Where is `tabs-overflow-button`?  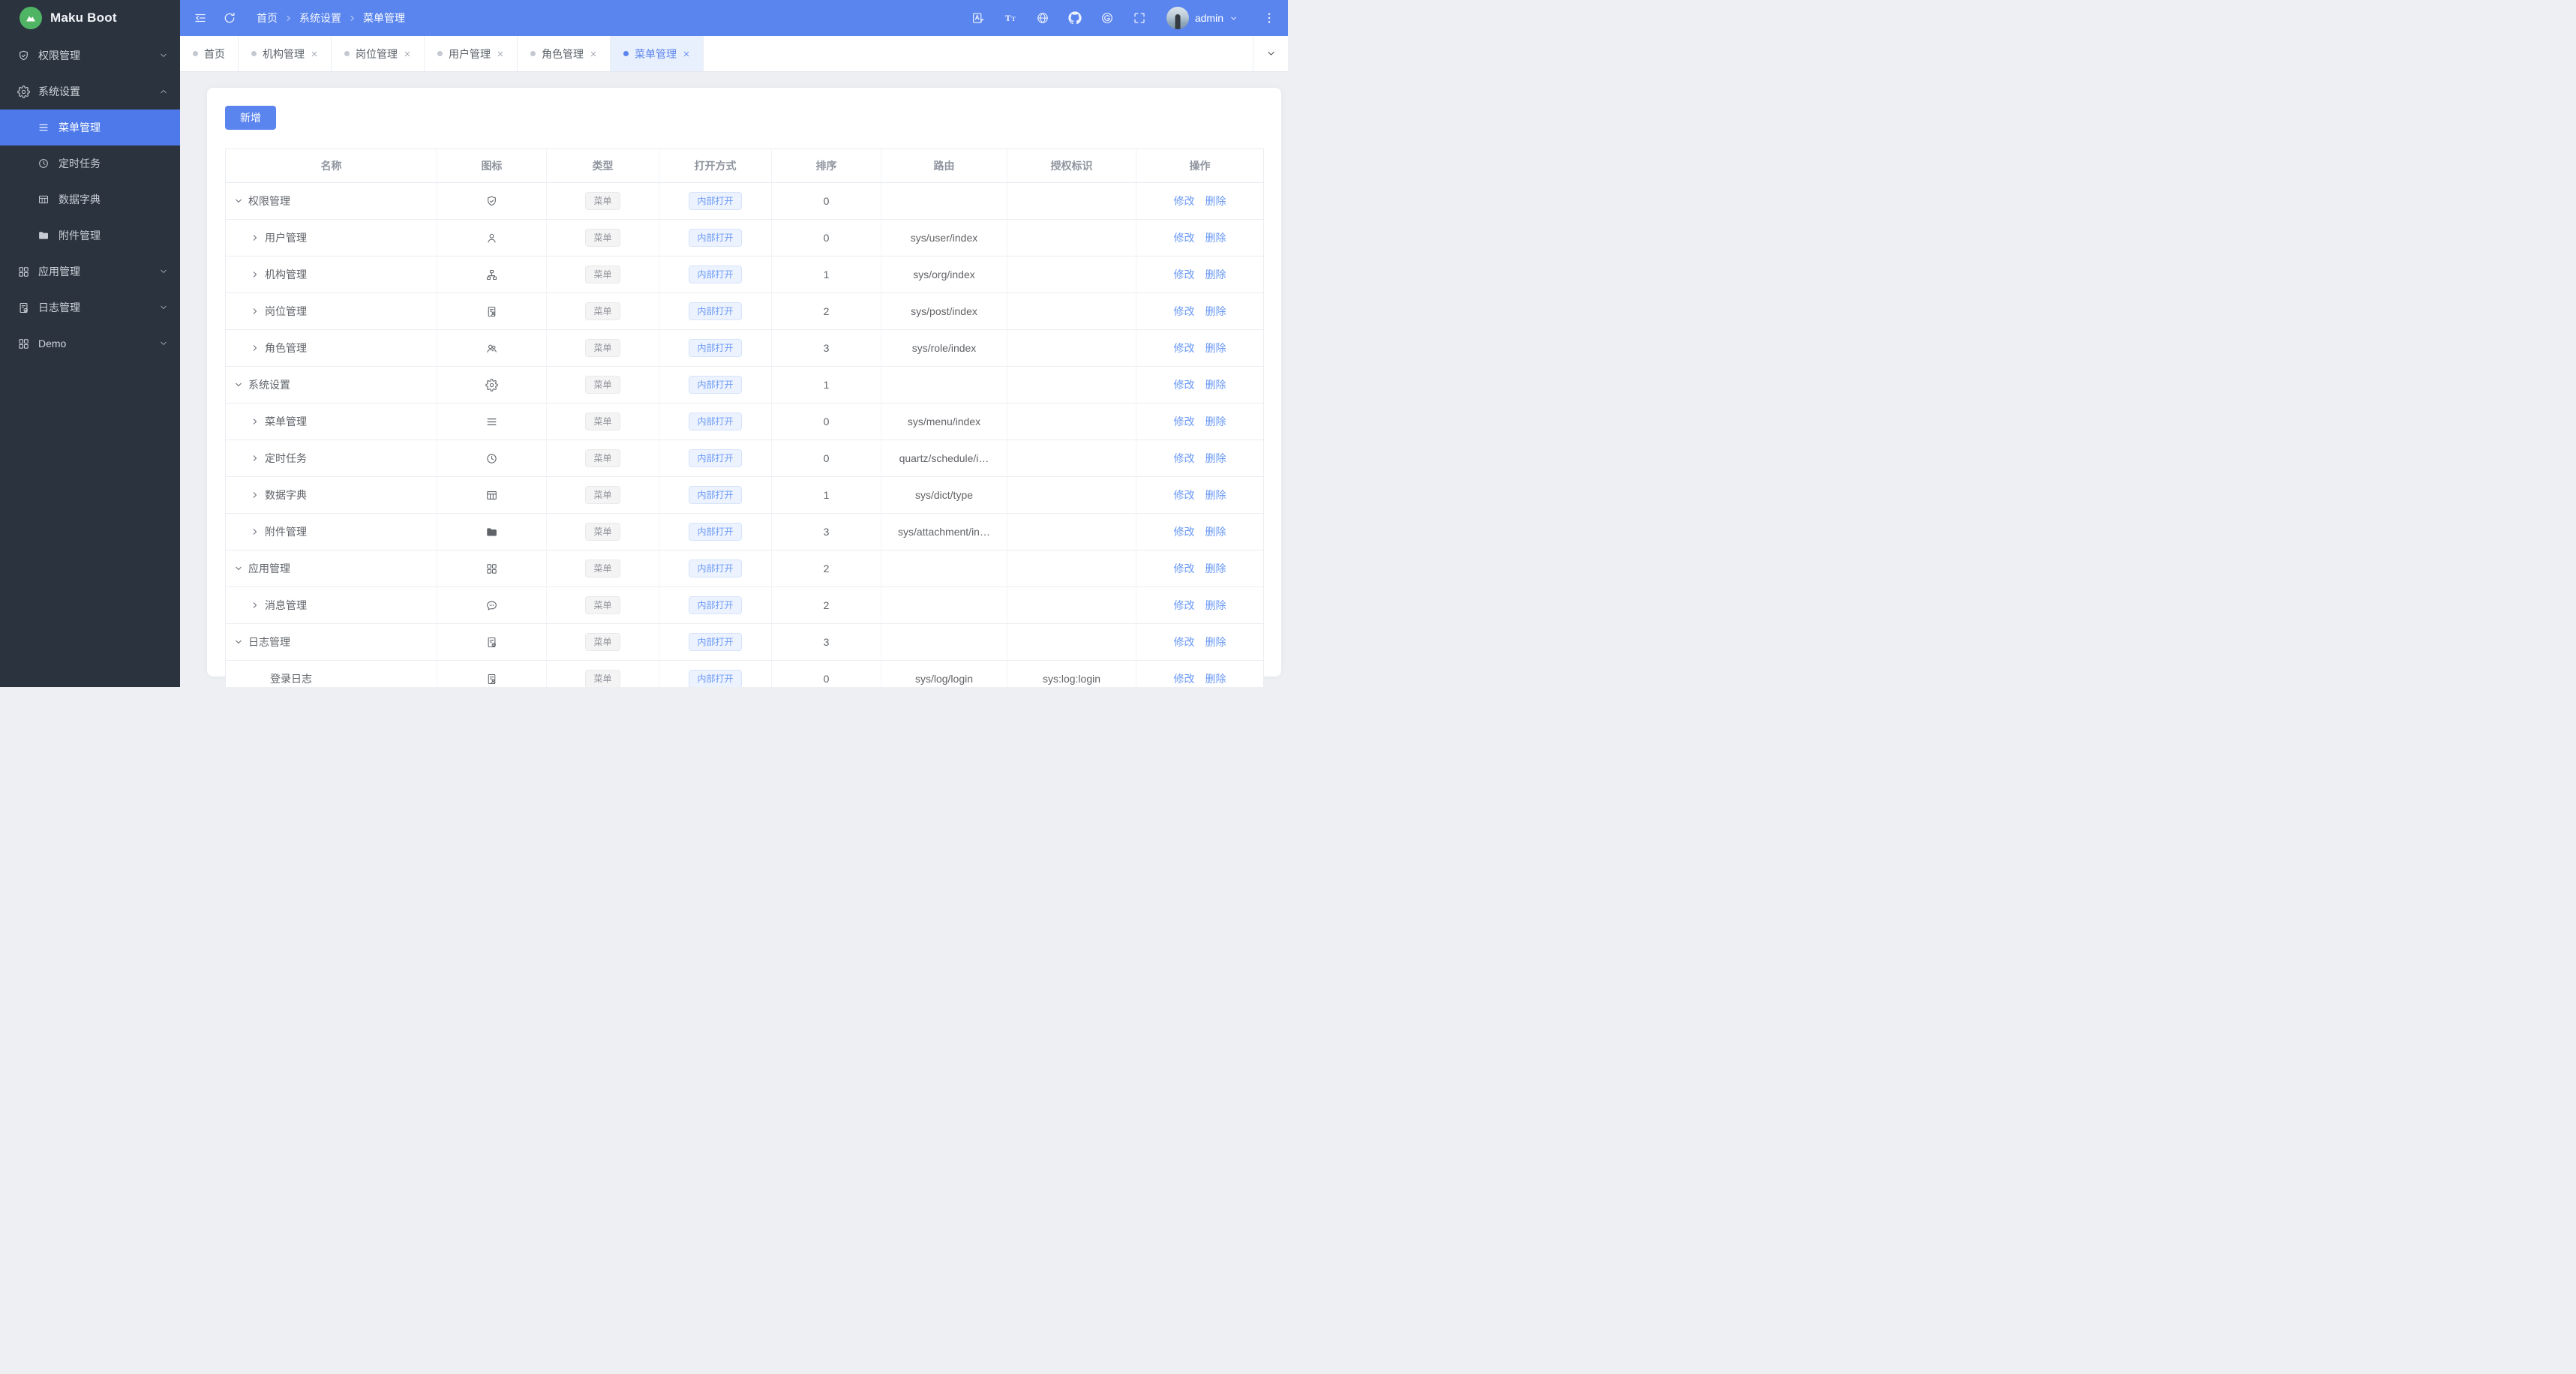
tabs-overflow-button is located at coordinates (1270, 53).